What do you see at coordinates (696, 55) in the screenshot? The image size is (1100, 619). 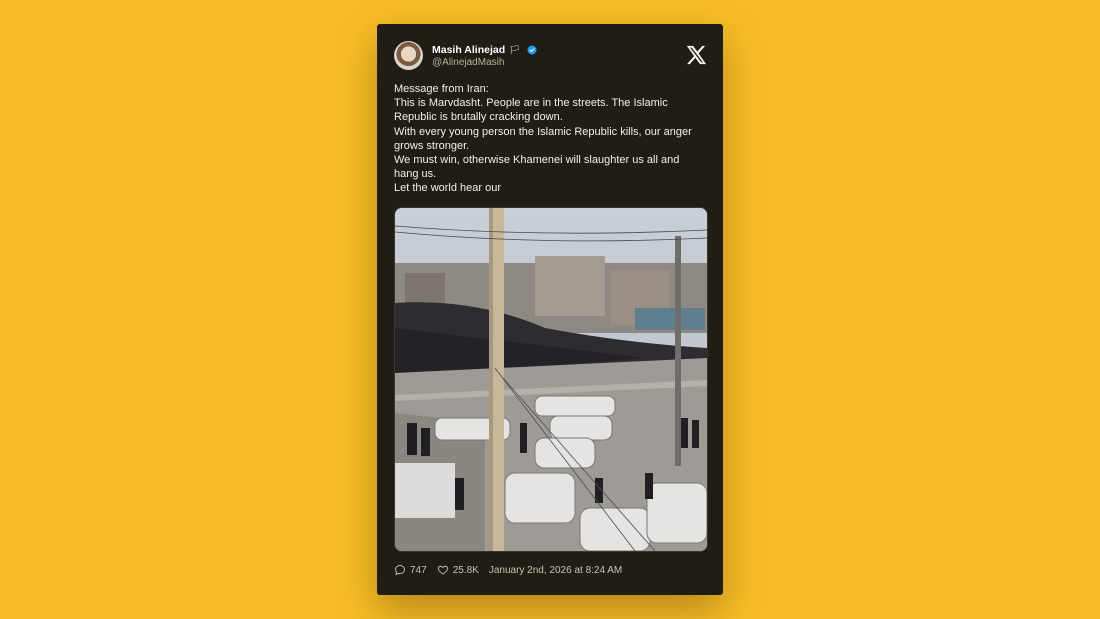 I see `x-logo-icon` at bounding box center [696, 55].